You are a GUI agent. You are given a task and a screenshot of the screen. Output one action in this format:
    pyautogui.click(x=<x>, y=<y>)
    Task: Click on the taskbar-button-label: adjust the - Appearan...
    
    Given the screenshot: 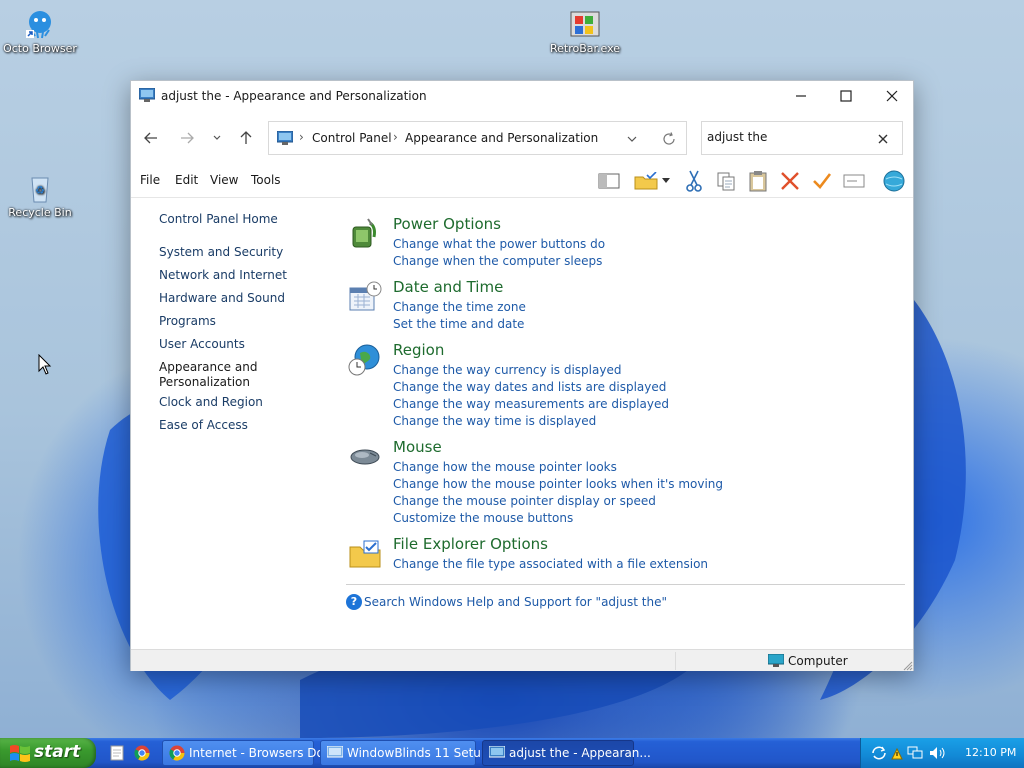 What is the action you would take?
    pyautogui.click(x=580, y=753)
    